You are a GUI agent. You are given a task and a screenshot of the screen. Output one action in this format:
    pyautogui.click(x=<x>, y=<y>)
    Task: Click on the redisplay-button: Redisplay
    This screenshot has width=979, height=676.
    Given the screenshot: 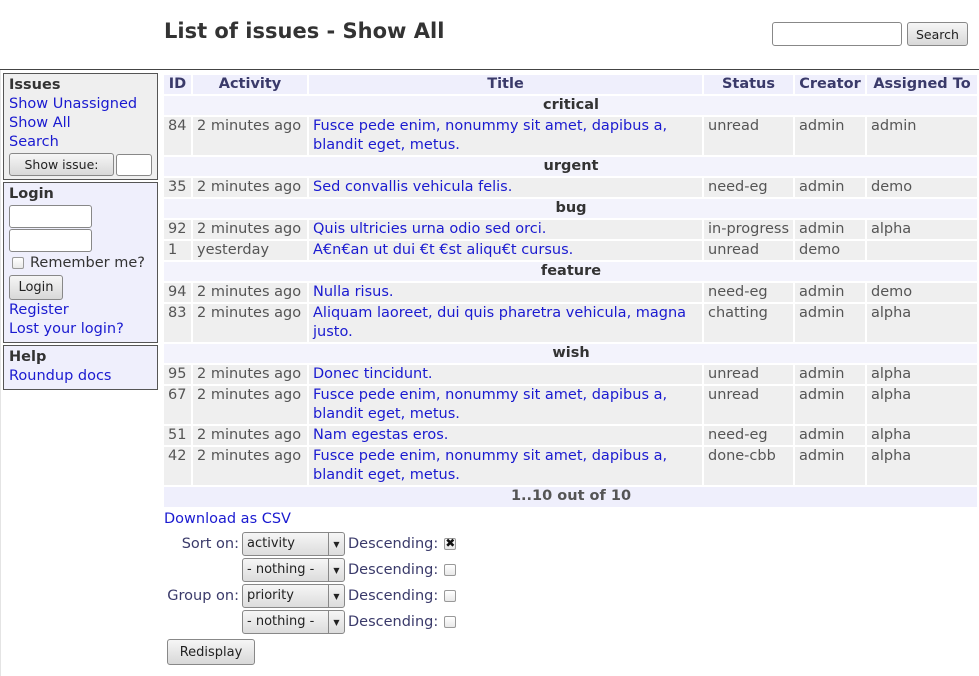 What is the action you would take?
    pyautogui.click(x=211, y=652)
    